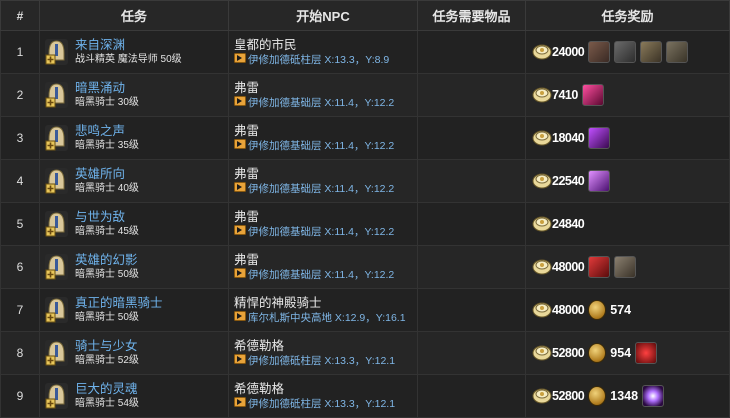  What do you see at coordinates (20, 224) in the screenshot?
I see `row-number: 5` at bounding box center [20, 224].